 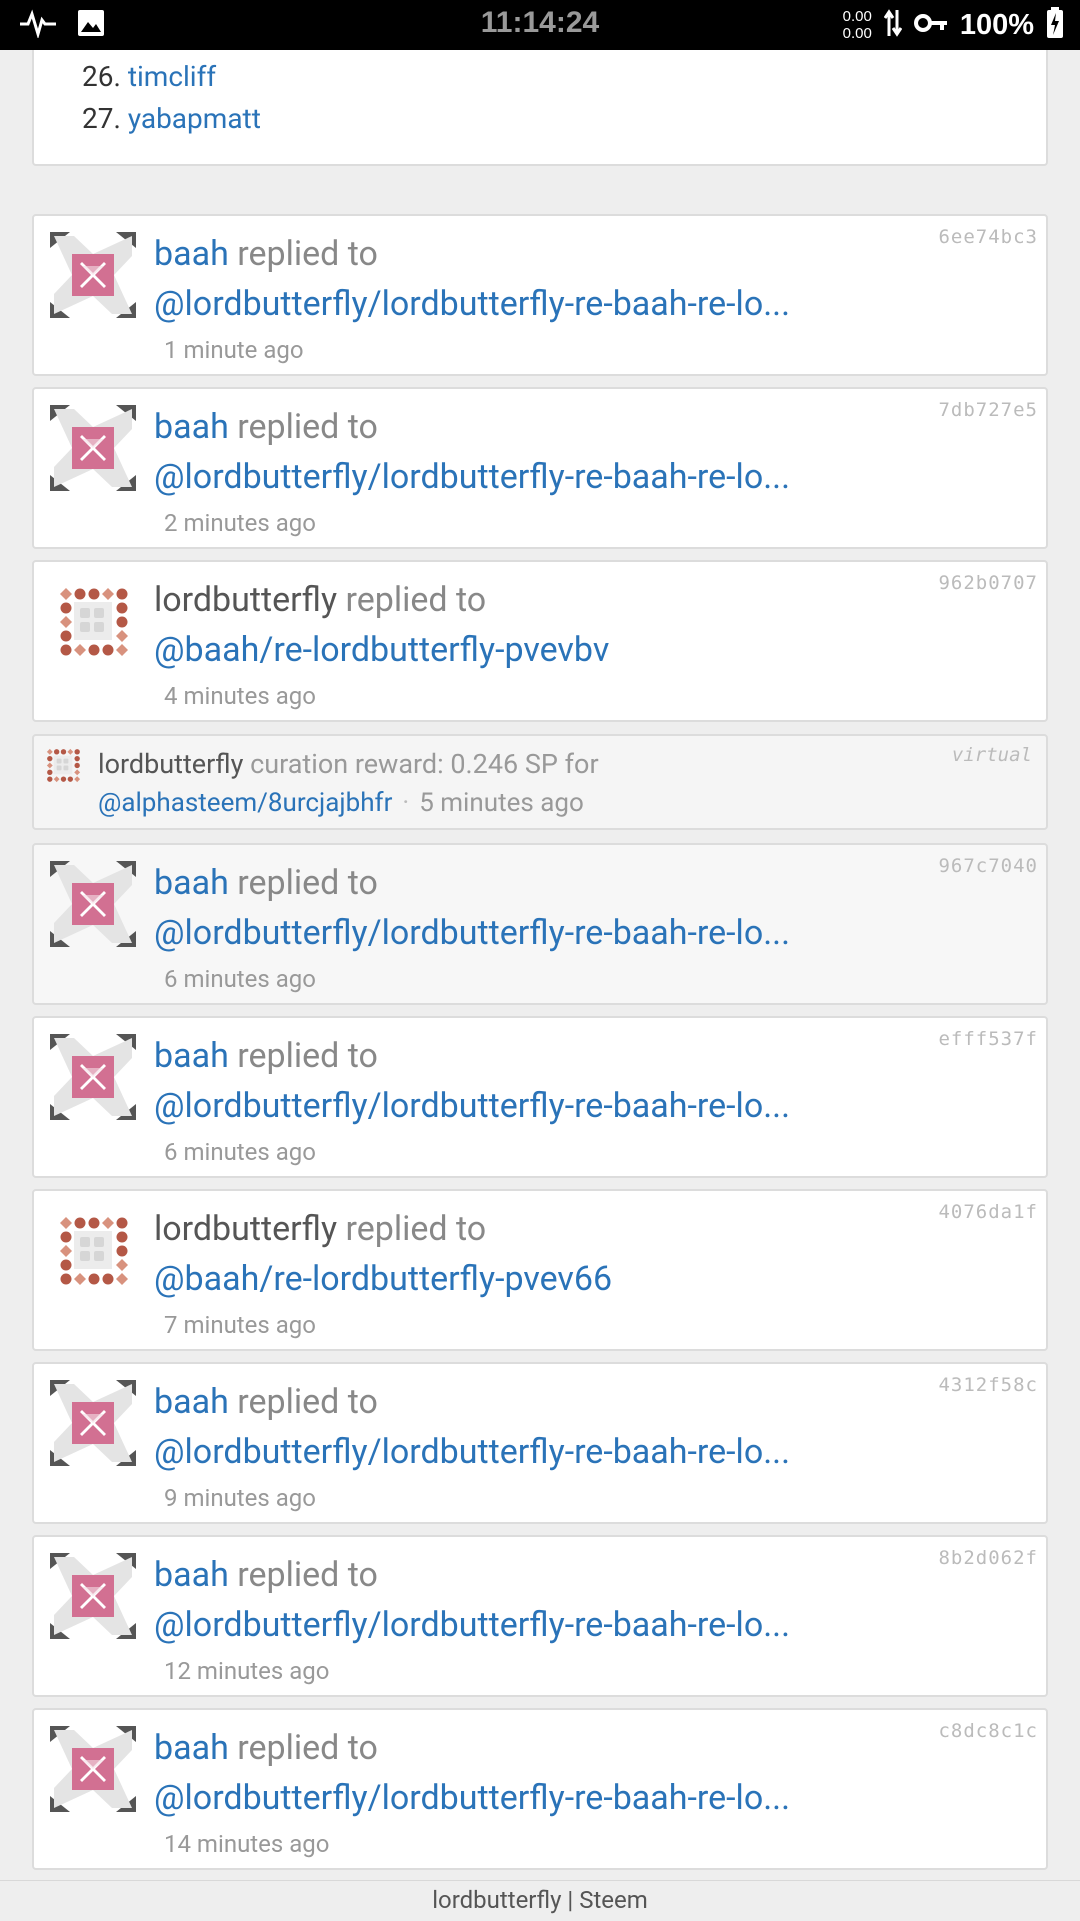 What do you see at coordinates (988, 237) in the screenshot?
I see `op-hash: 6ee74bc3` at bounding box center [988, 237].